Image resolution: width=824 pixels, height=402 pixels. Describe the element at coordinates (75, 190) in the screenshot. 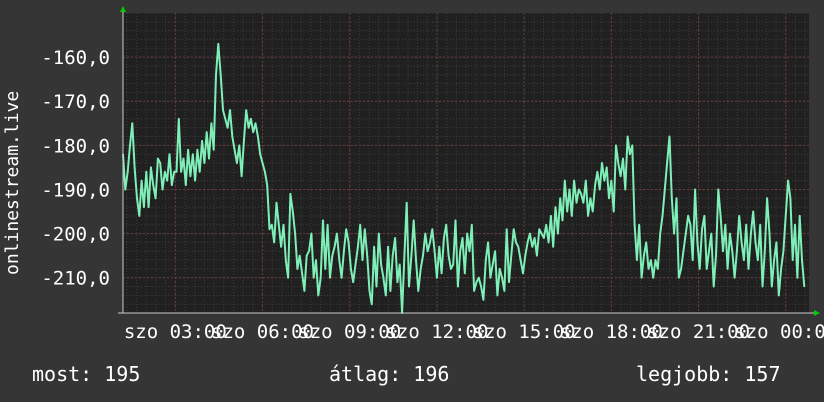

I see `y-tick-label: -190,0` at that location.